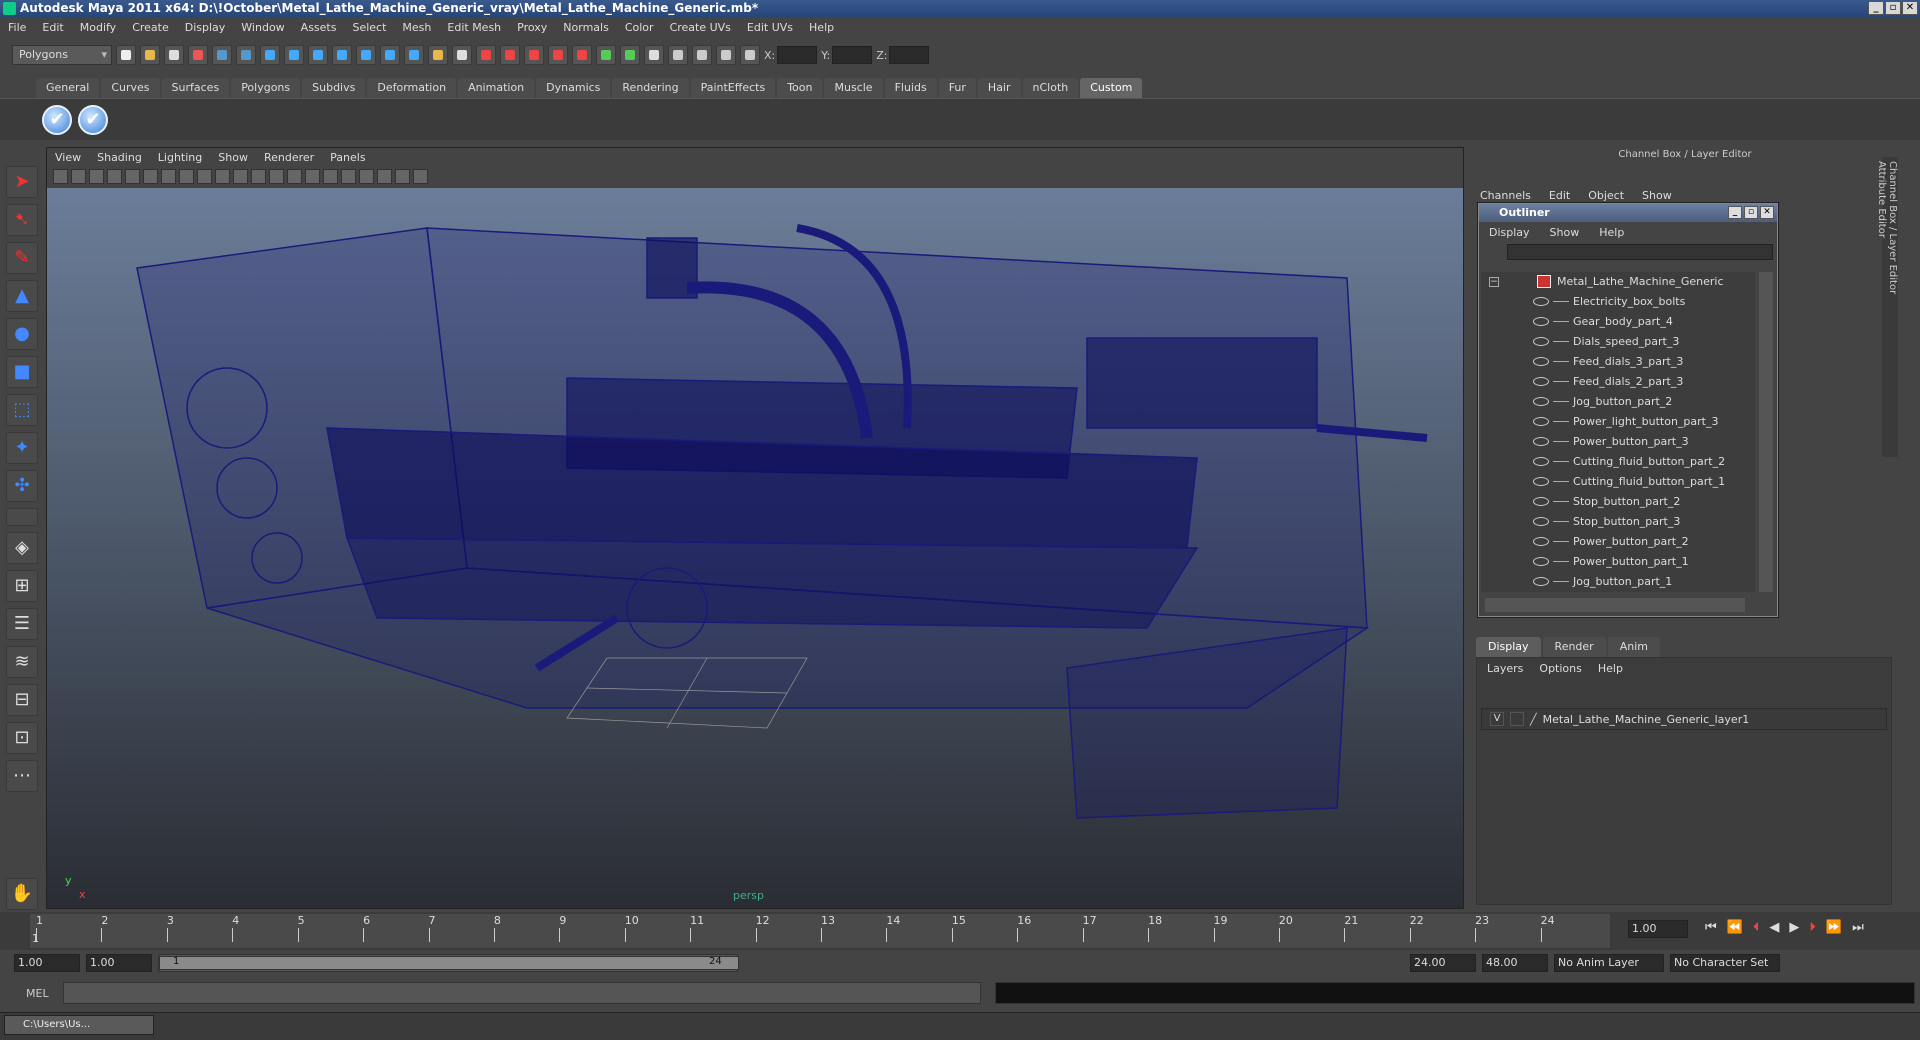  Describe the element at coordinates (1515, 963) in the screenshot. I see `end-time-field: 48.00` at that location.